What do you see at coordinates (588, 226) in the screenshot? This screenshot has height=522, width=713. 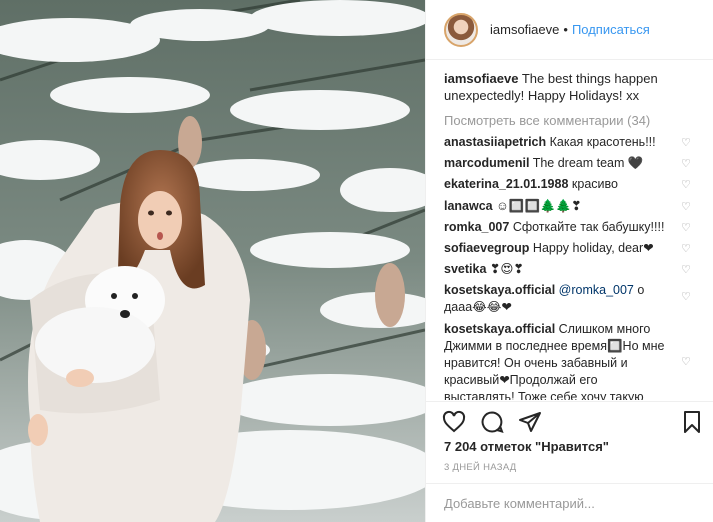 I see `comment-text: Сфоткайте так бабушку!!!!` at bounding box center [588, 226].